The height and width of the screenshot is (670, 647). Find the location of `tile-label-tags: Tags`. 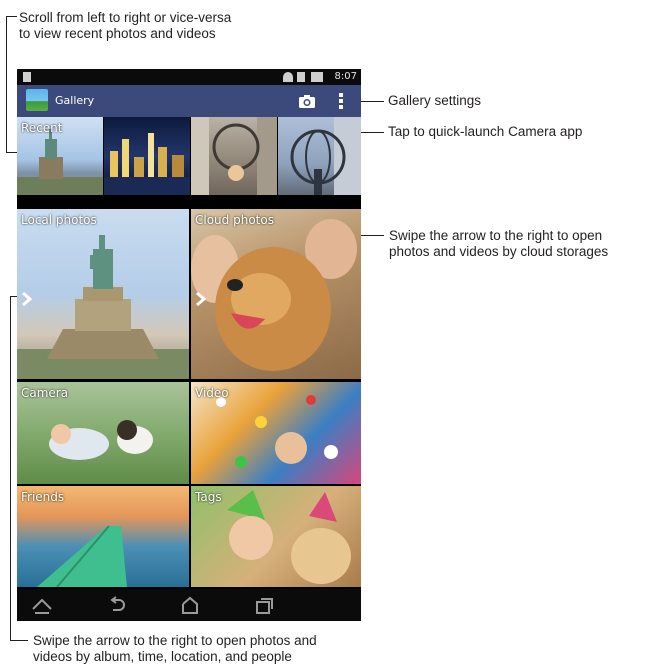

tile-label-tags: Tags is located at coordinates (208, 497).